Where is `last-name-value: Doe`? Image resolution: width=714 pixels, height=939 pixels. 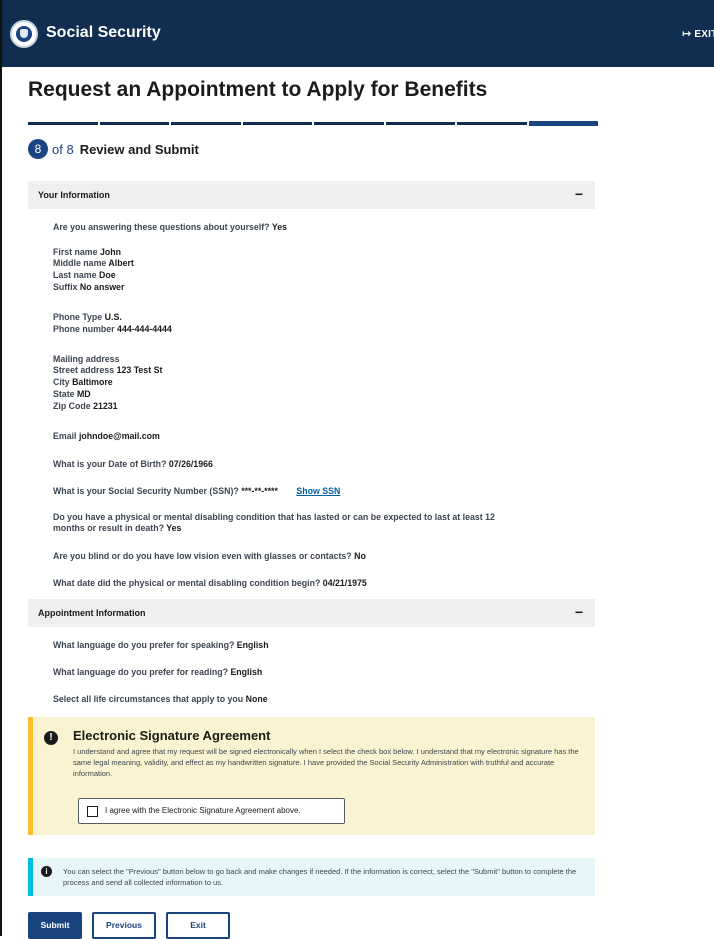
last-name-value: Doe is located at coordinates (107, 275).